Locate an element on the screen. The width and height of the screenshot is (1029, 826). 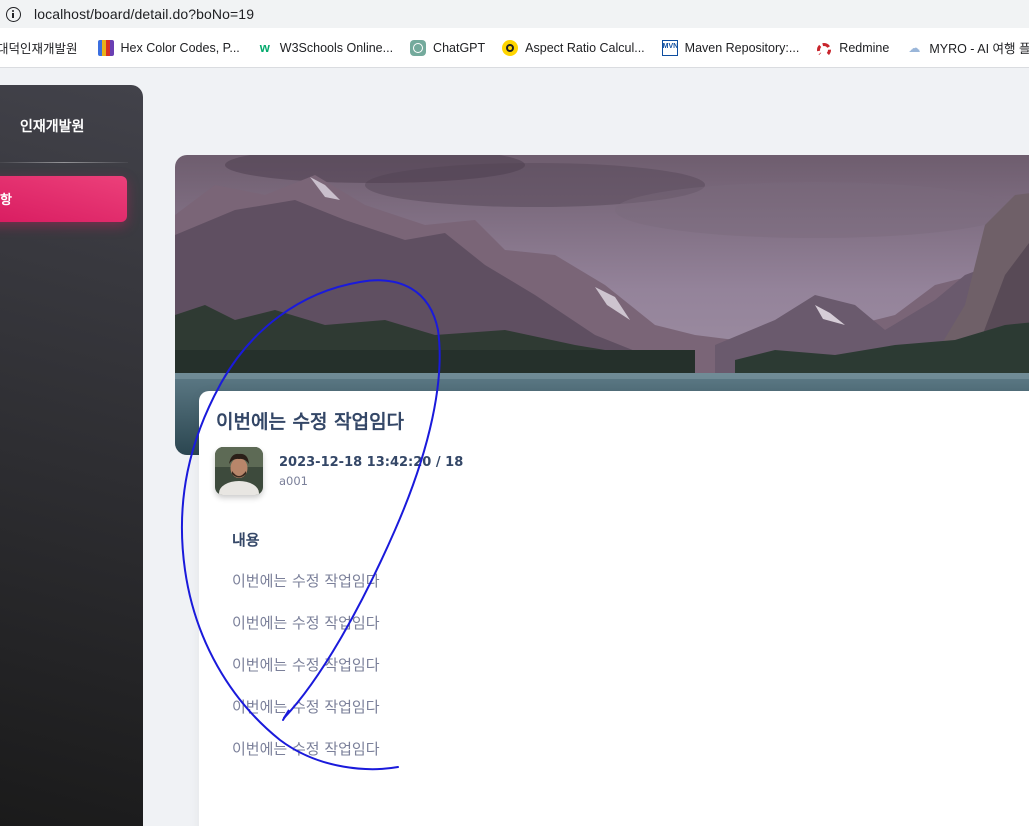
bookmark-label: 대덕인재개발원 is located at coordinates (39, 49).